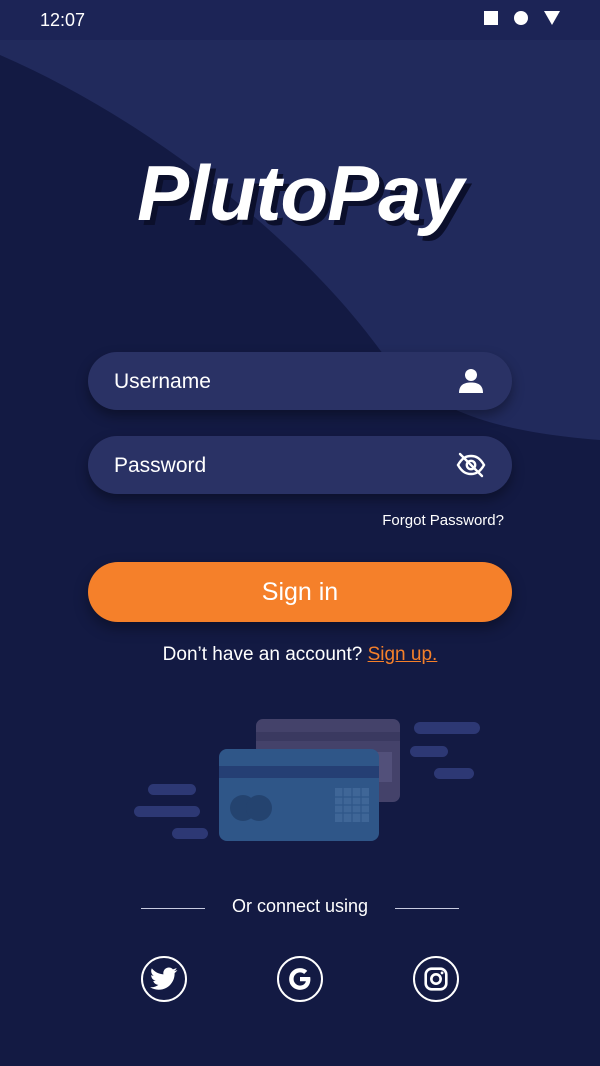 This screenshot has height=1066, width=600. What do you see at coordinates (552, 18) in the screenshot?
I see `signal-triangle-icon` at bounding box center [552, 18].